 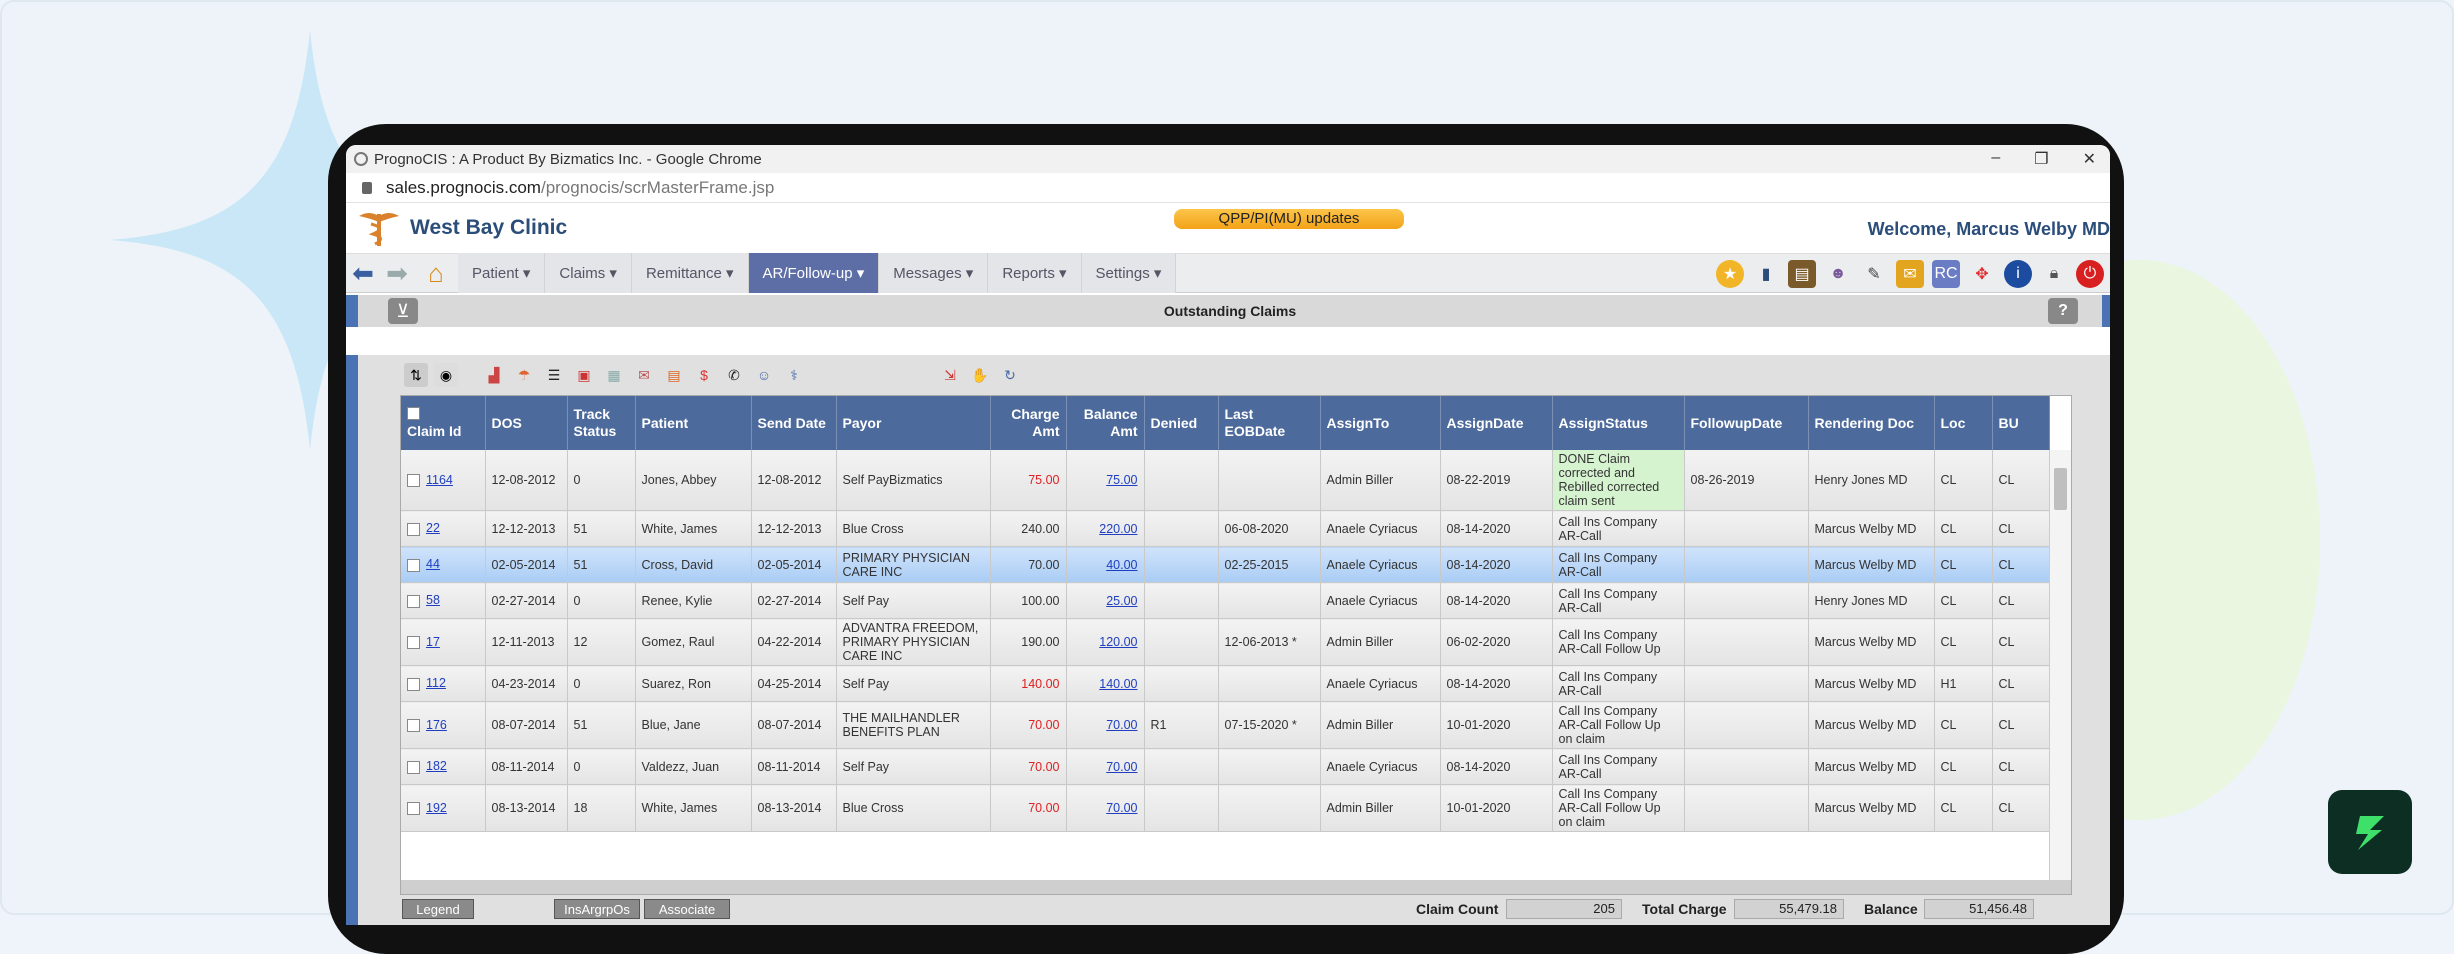 I want to click on associate-button: Associate, so click(x=687, y=909).